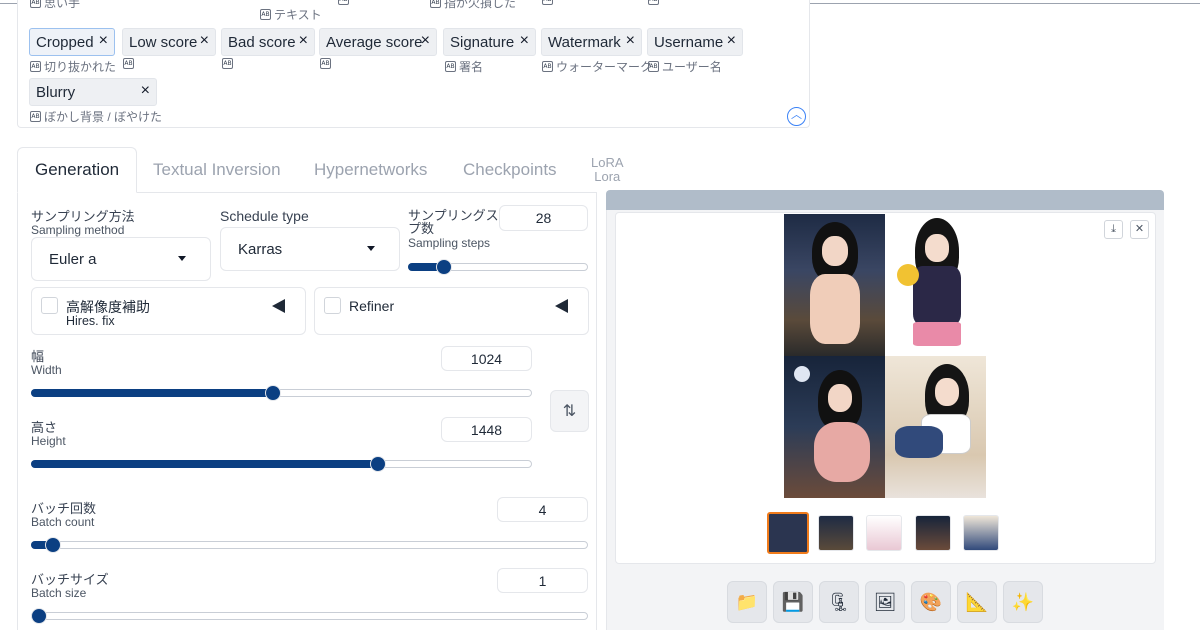 The height and width of the screenshot is (630, 1200). Describe the element at coordinates (451, 311) in the screenshot. I see `refiner-accordion: Refiner` at that location.